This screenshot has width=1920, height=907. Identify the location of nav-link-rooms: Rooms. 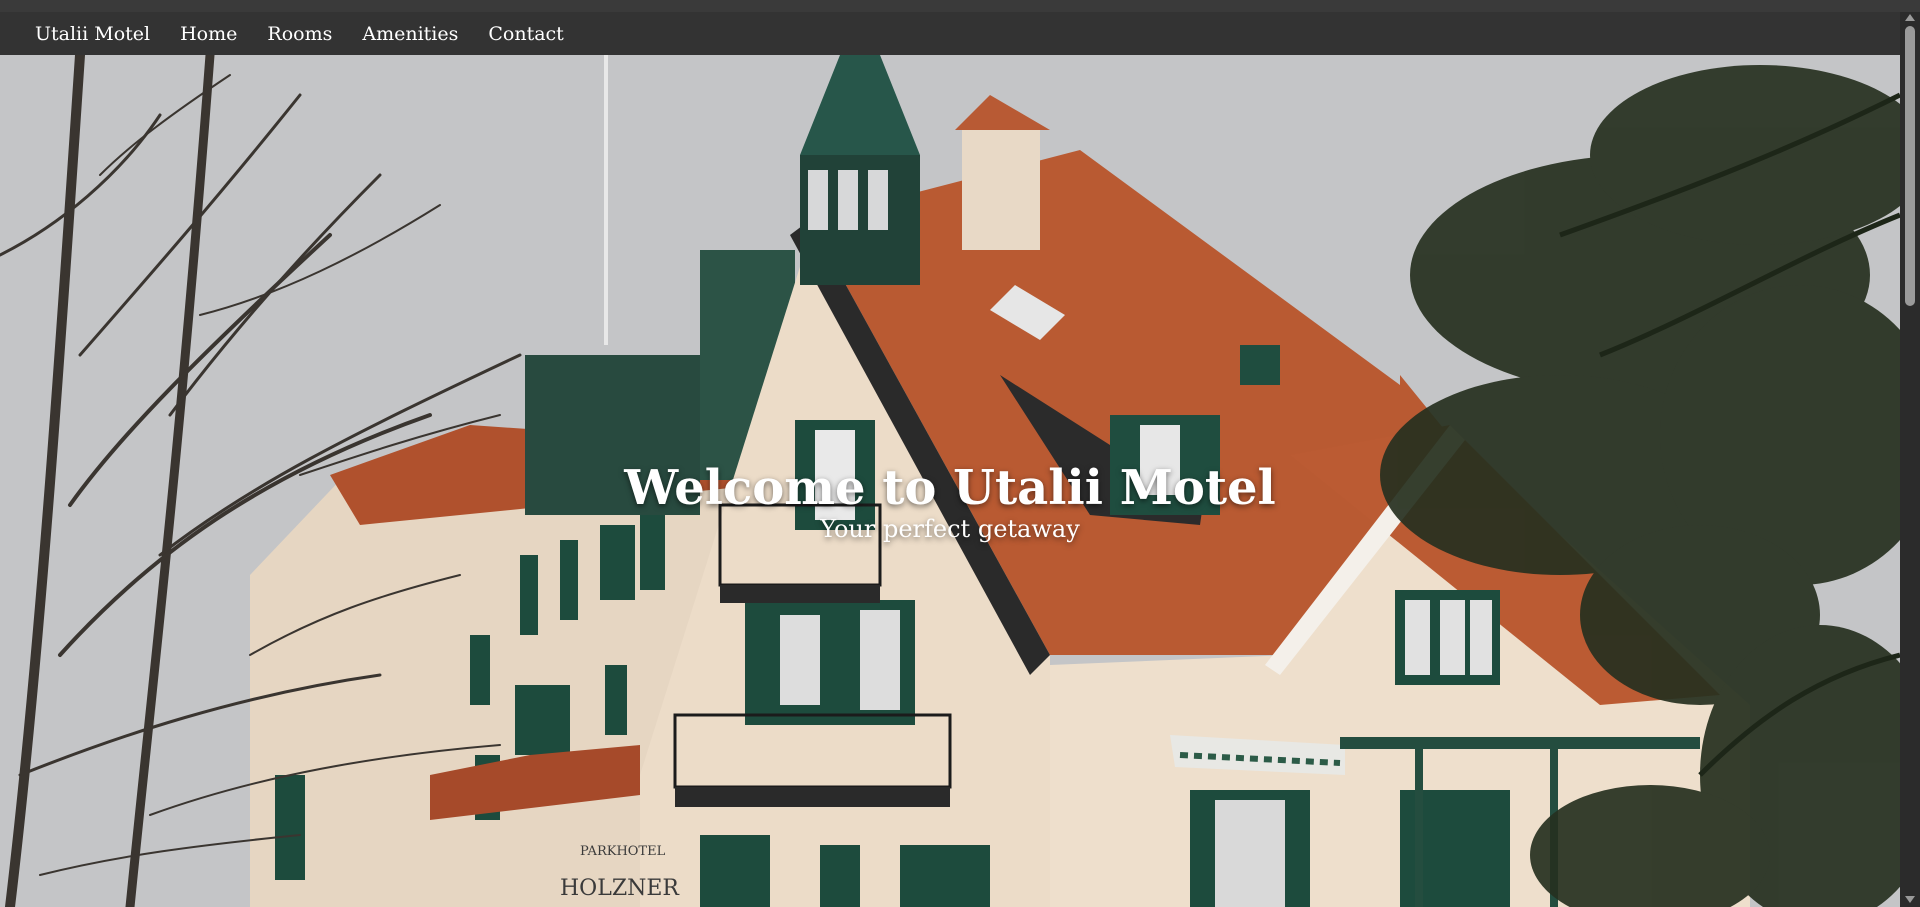
(299, 34).